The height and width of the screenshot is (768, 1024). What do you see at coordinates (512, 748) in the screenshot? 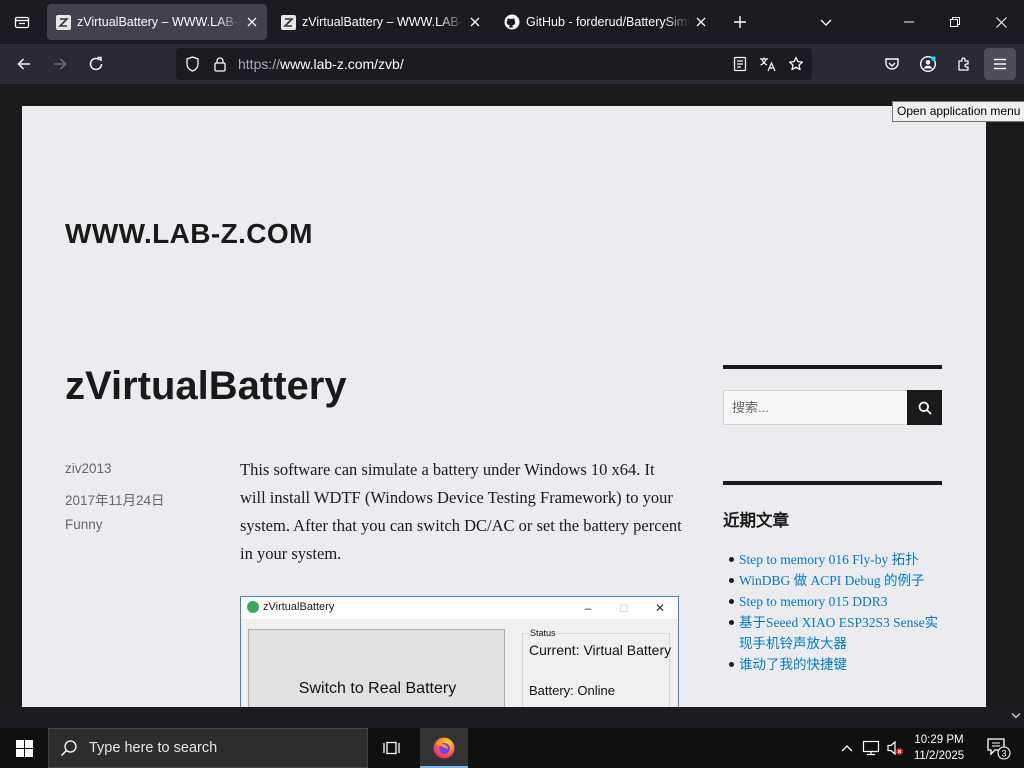
I see `windows-taskbar: Type here to search 10:29 PM 11/2/2025 3` at bounding box center [512, 748].